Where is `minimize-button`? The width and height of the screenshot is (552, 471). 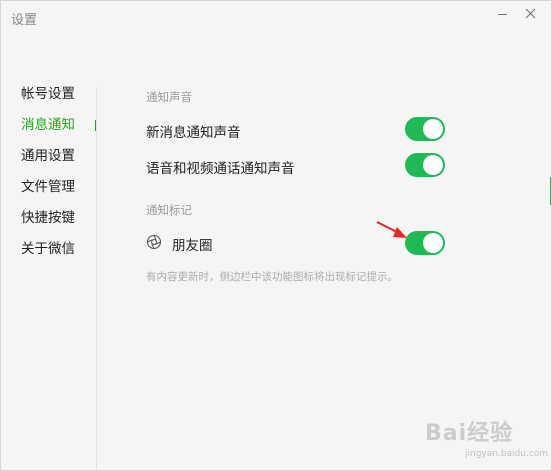
minimize-button is located at coordinates (502, 13).